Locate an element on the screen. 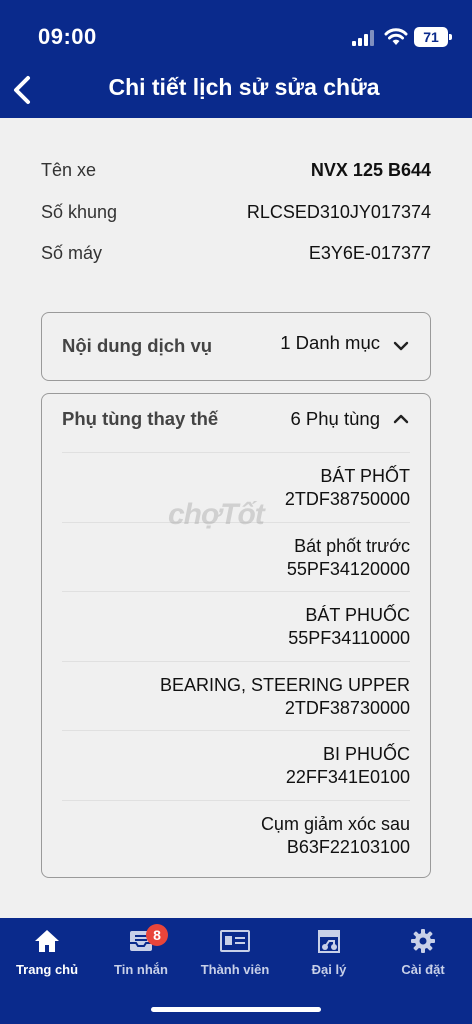  tab-members-label: Thành viên is located at coordinates (235, 969).